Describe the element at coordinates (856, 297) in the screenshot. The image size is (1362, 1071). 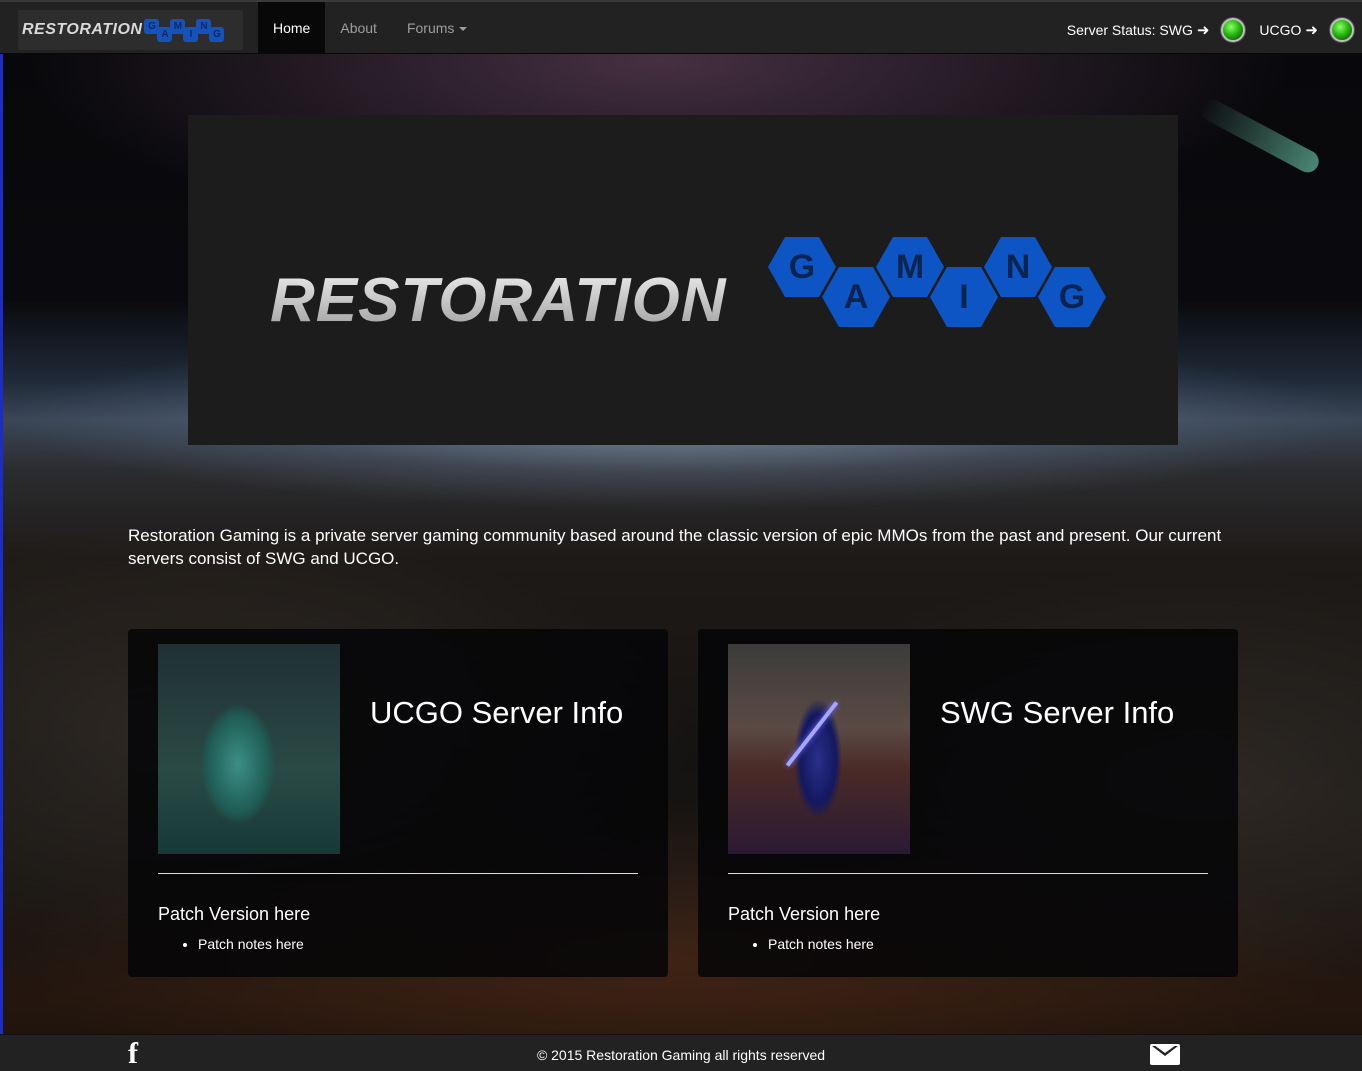
I see `hero-logo-letter: A` at that location.